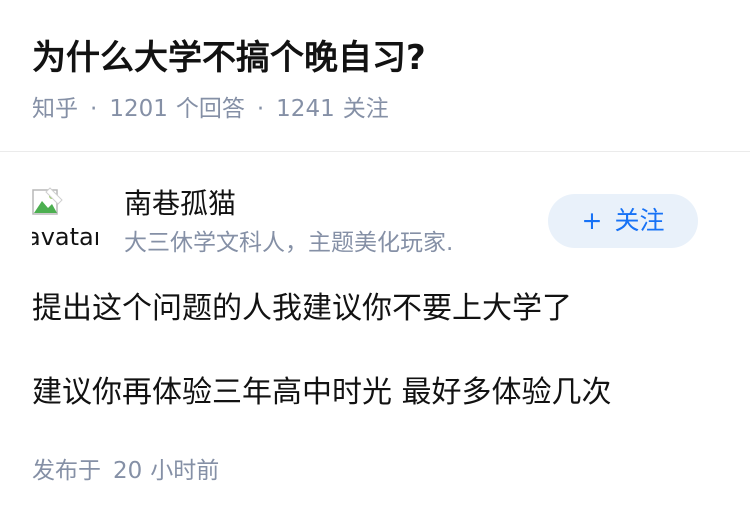 This screenshot has height=522, width=750. Describe the element at coordinates (47, 201) in the screenshot. I see `broken-image-icon` at that location.